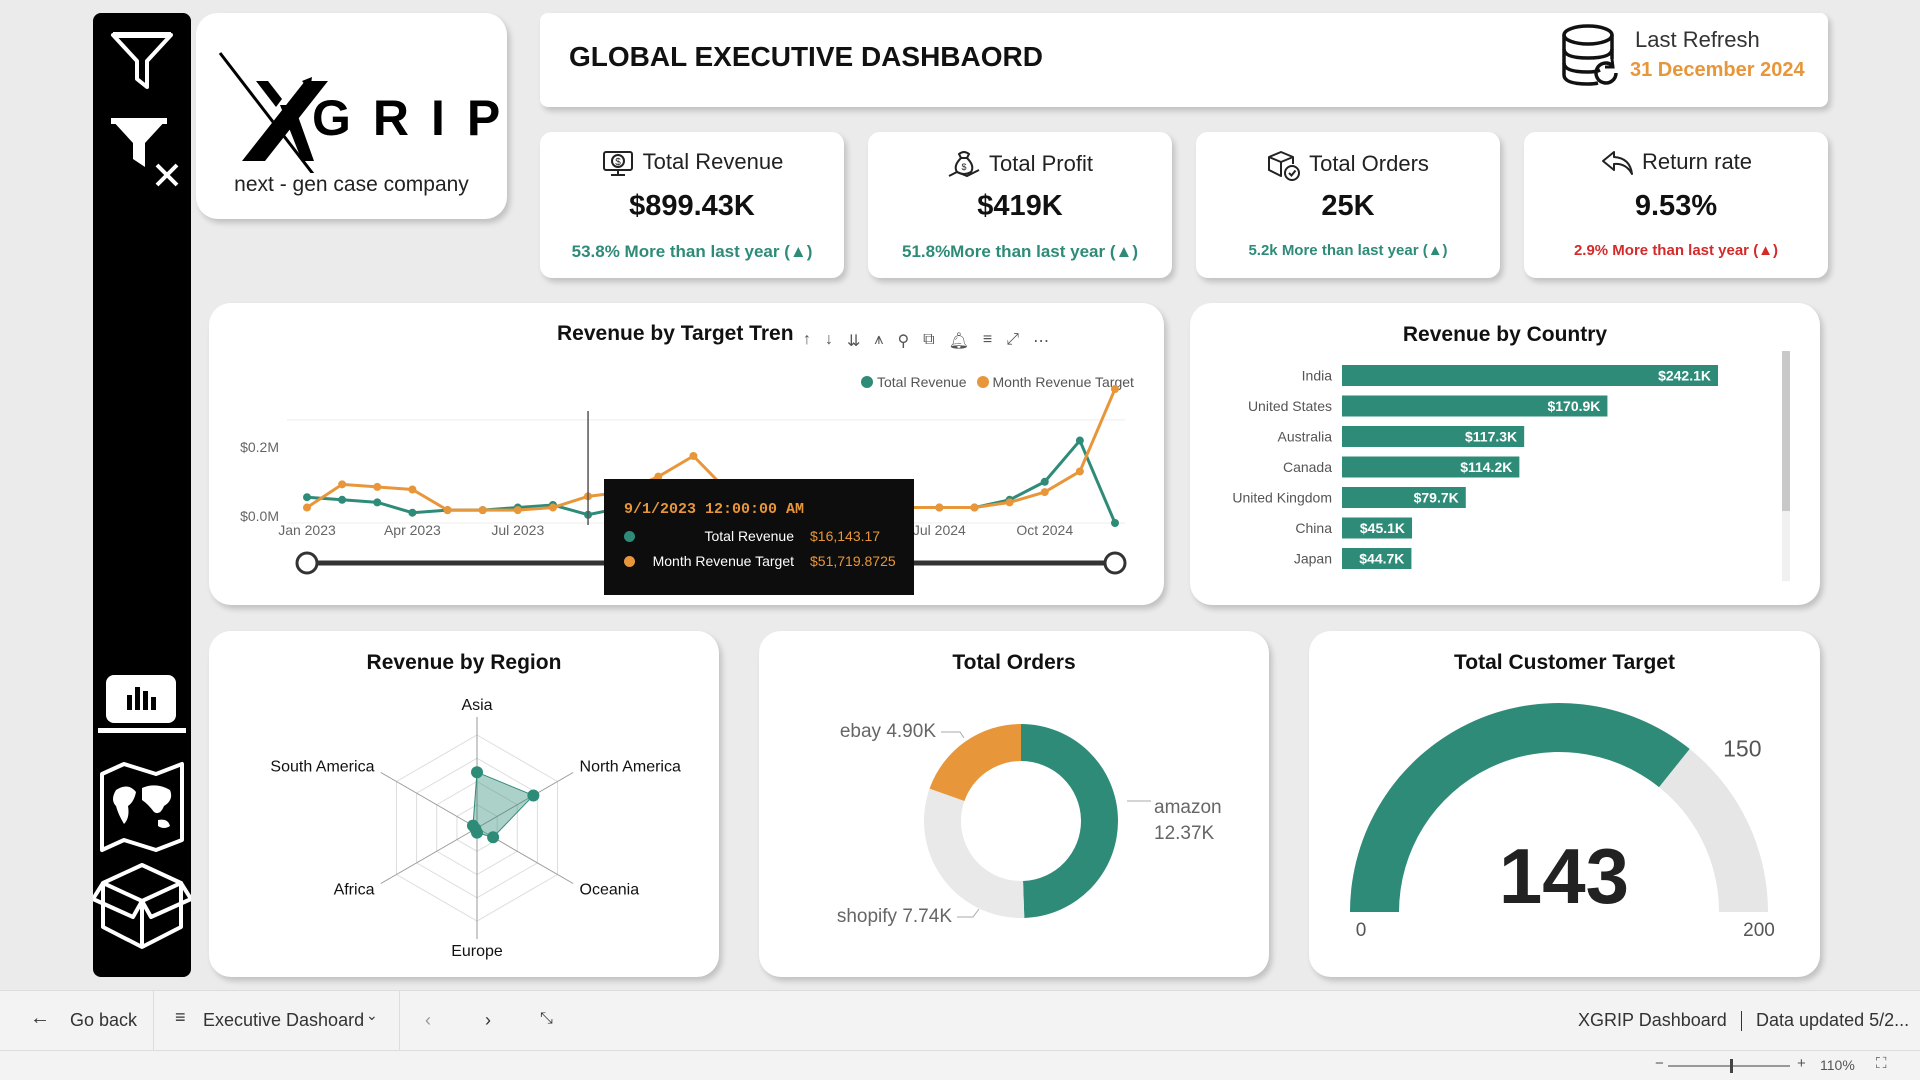 Image resolution: width=1920 pixels, height=1080 pixels. What do you see at coordinates (406, 118) in the screenshot?
I see `logo-brand: GRIP` at bounding box center [406, 118].